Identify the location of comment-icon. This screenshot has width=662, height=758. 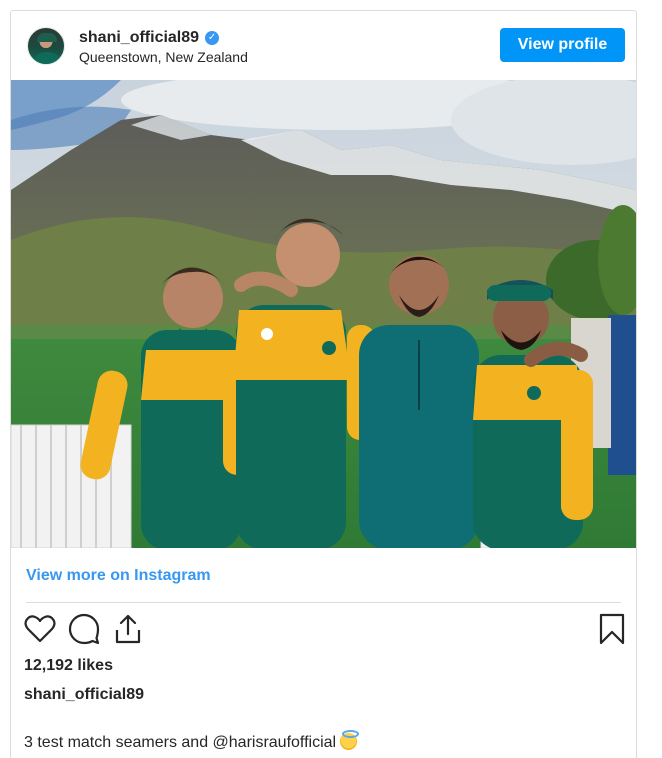
(84, 629).